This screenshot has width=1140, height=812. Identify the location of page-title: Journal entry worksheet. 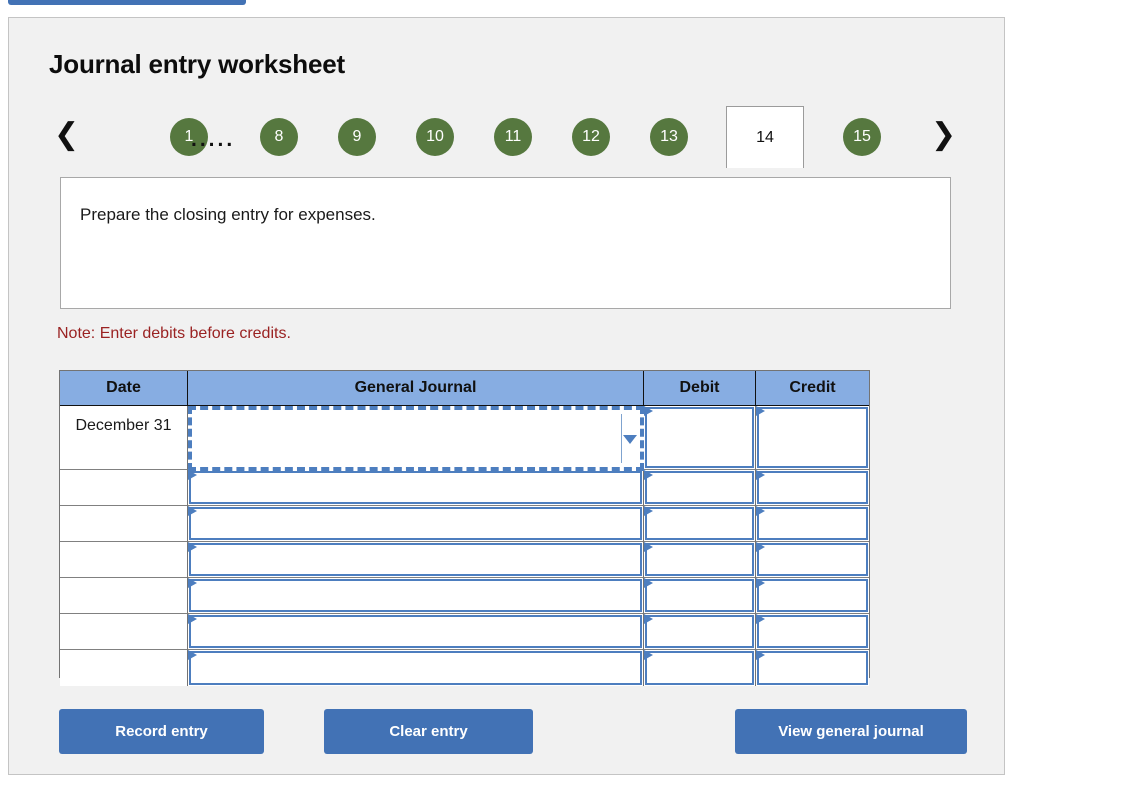
(197, 64).